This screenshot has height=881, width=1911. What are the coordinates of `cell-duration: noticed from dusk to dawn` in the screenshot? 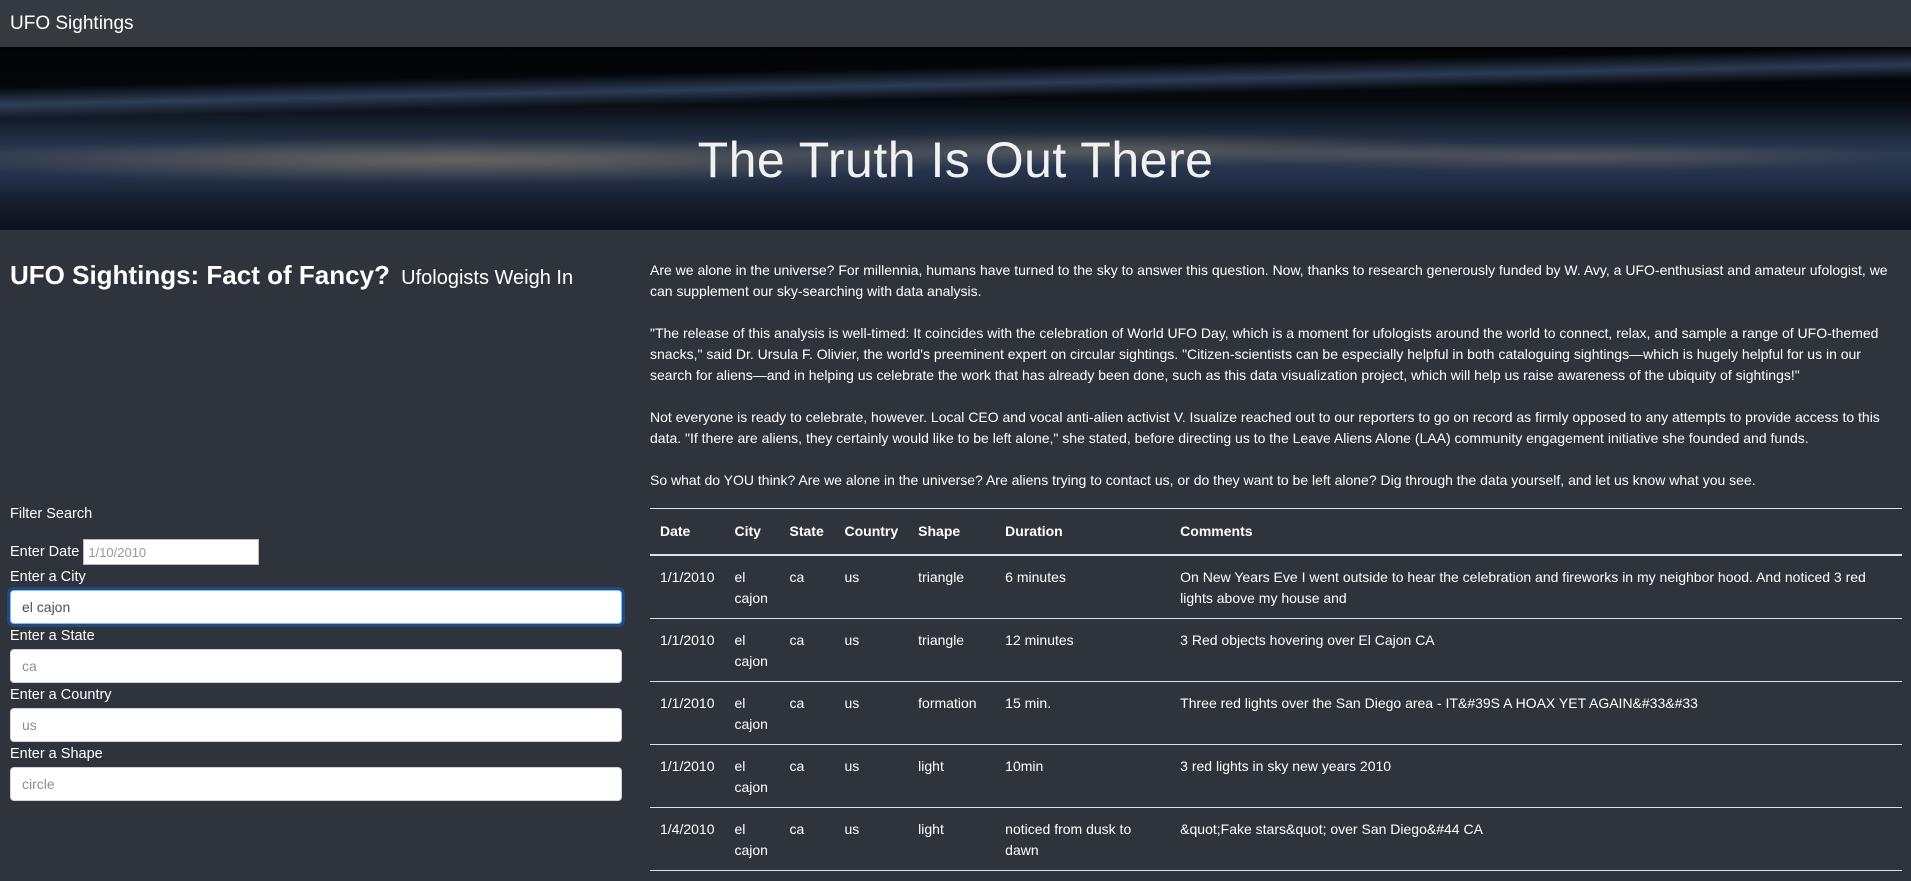 It's located at (1083, 839).